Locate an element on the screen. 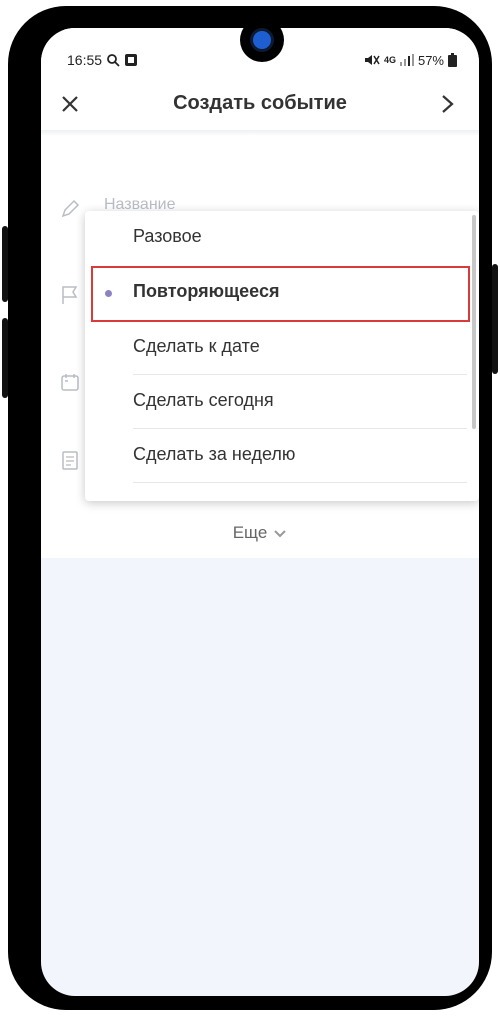 The width and height of the screenshot is (500, 1016). dropdown-option-one-time: Разовое is located at coordinates (282, 238).